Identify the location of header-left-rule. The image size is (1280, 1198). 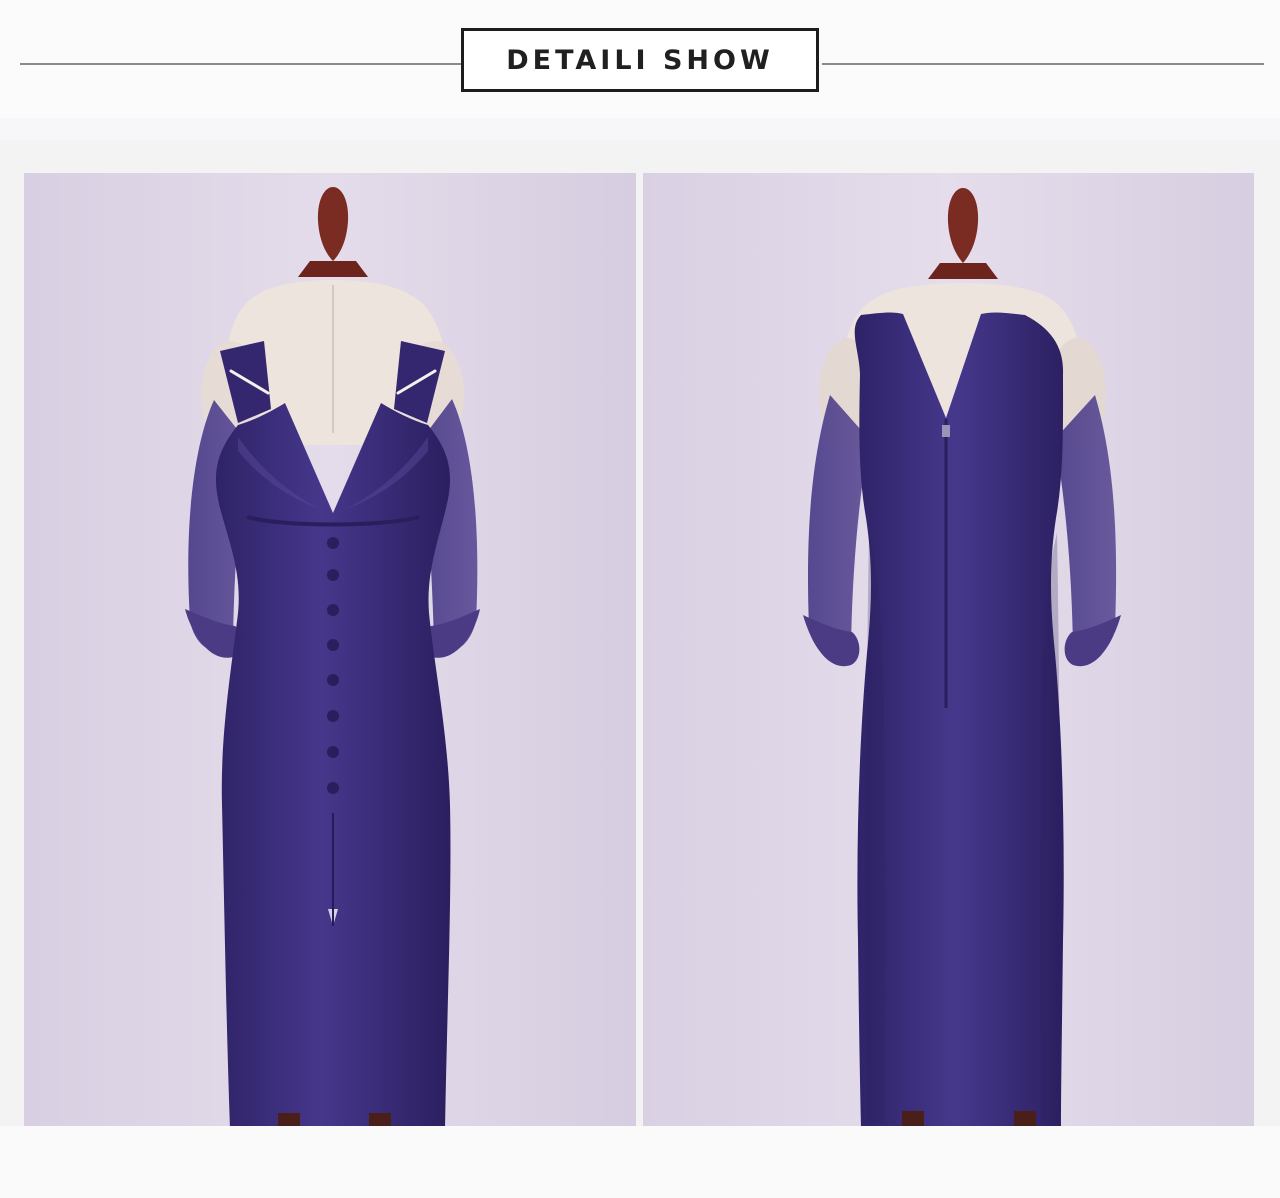
(241, 64).